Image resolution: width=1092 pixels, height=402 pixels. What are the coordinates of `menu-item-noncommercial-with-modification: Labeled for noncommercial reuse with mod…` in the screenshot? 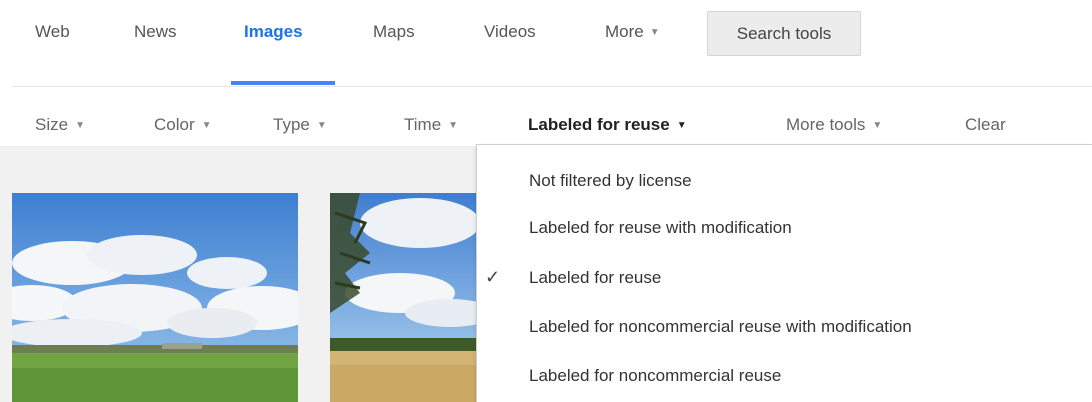 It's located at (720, 327).